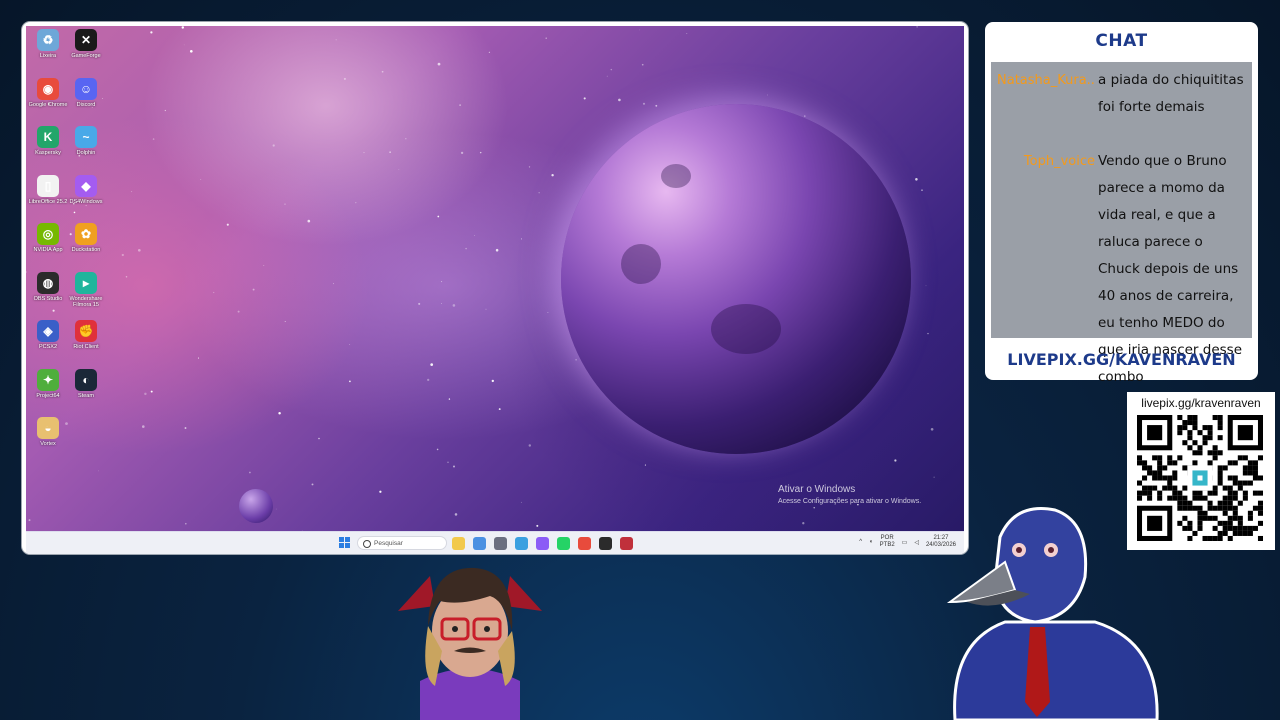 Image resolution: width=1280 pixels, height=720 pixels. Describe the element at coordinates (86, 383) in the screenshot. I see `desktop-icon: ◐ Steam` at that location.